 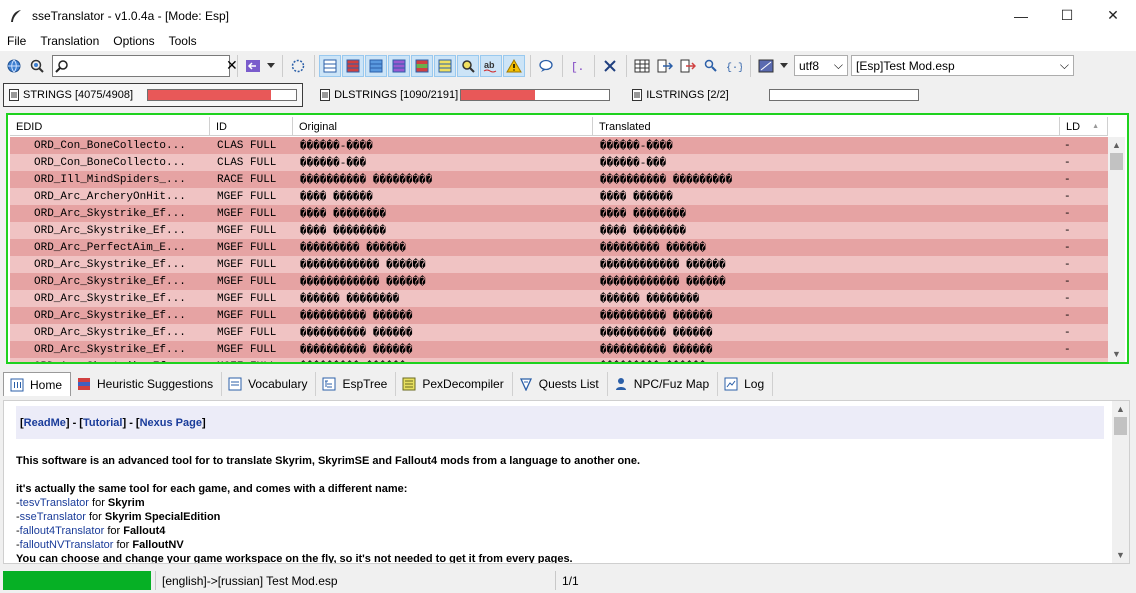 I want to click on import-icon, so click(x=665, y=66).